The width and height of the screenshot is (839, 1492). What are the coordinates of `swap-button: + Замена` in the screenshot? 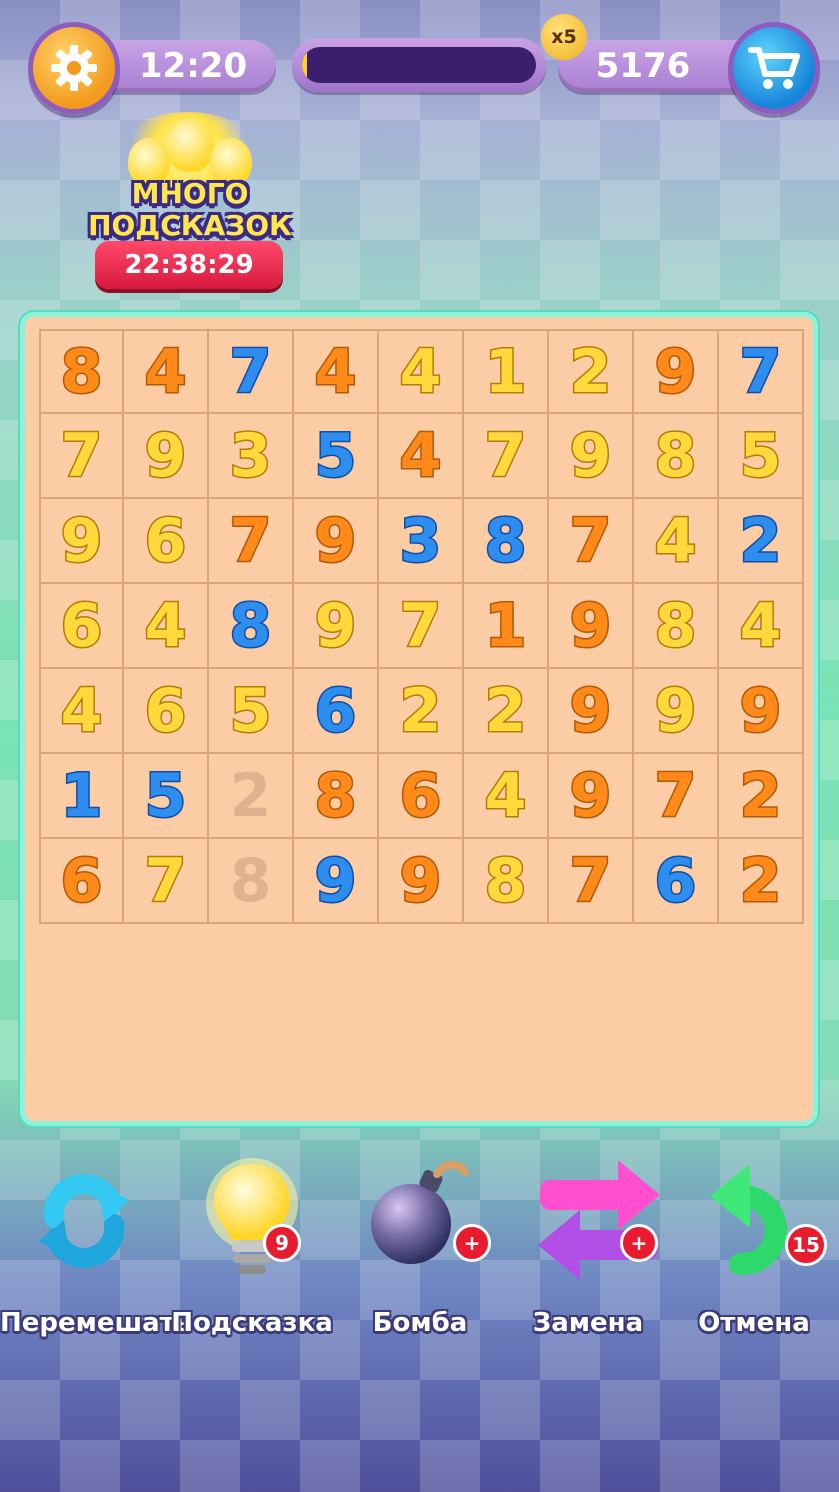 It's located at (588, 1248).